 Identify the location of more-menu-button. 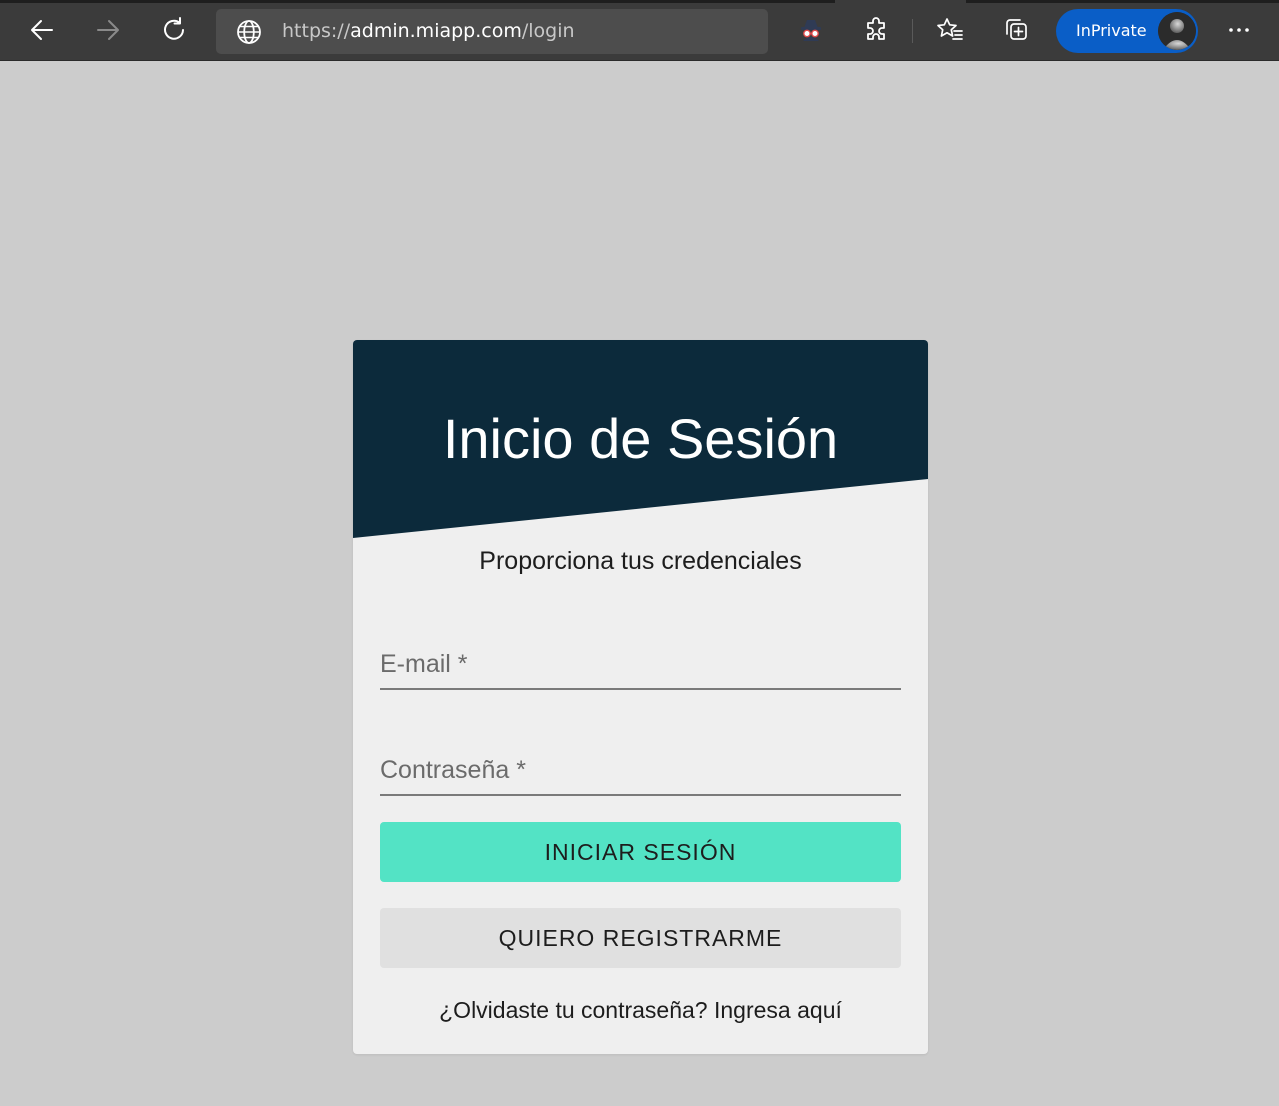
(1239, 30).